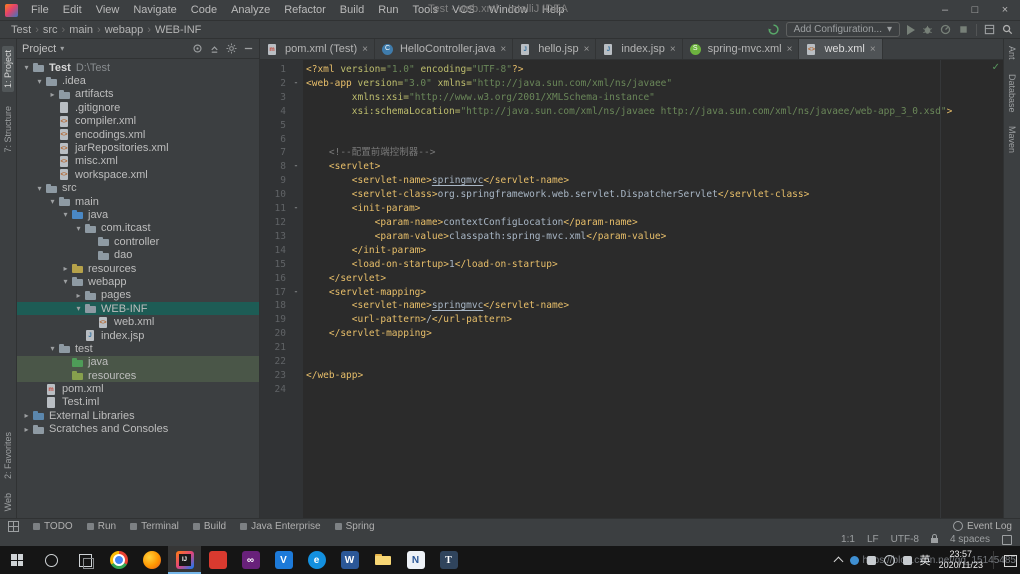 The height and width of the screenshot is (574, 1020). Describe the element at coordinates (1012, 93) in the screenshot. I see `tool-stripe-button-database: Database` at that location.